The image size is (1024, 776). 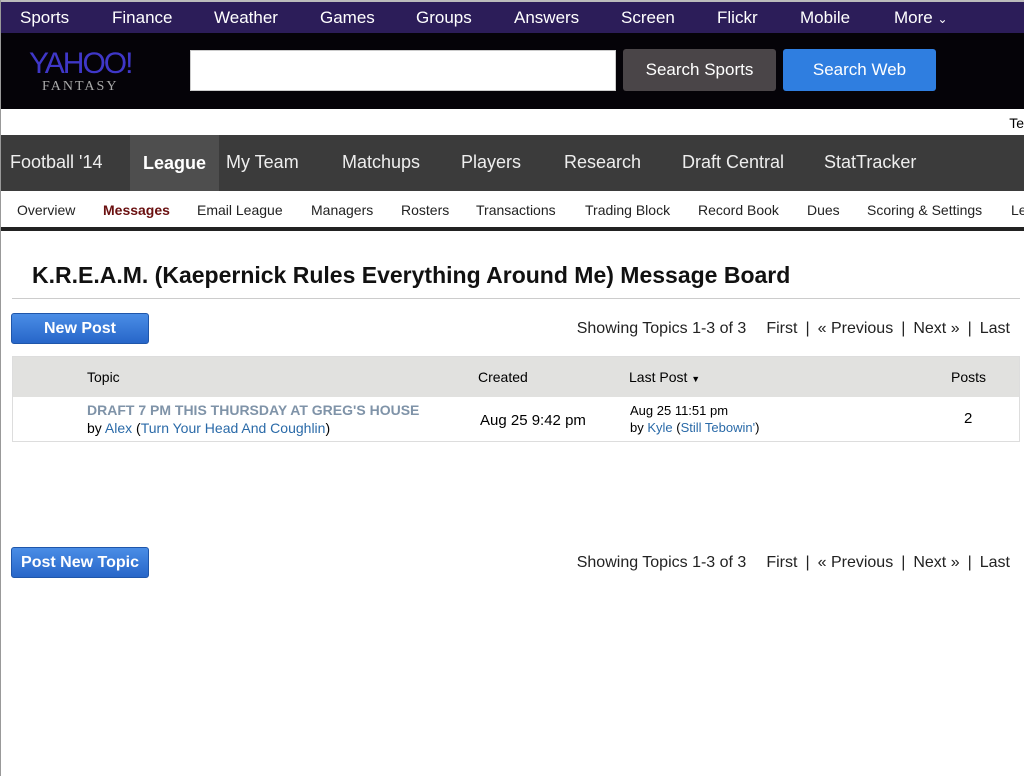 I want to click on search-web-button: Search Web, so click(x=859, y=70).